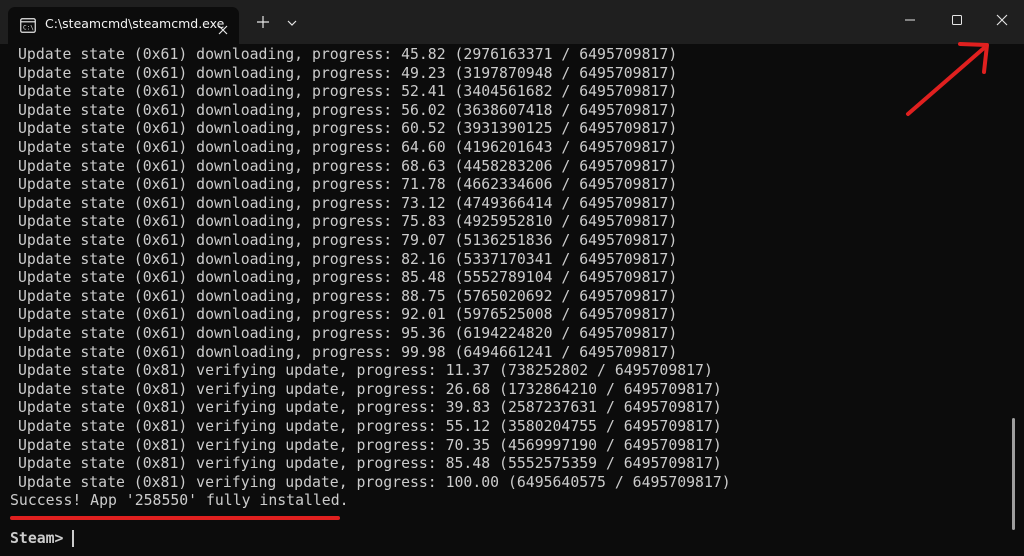 The height and width of the screenshot is (556, 1024). What do you see at coordinates (263, 22) in the screenshot?
I see `plus-icon` at bounding box center [263, 22].